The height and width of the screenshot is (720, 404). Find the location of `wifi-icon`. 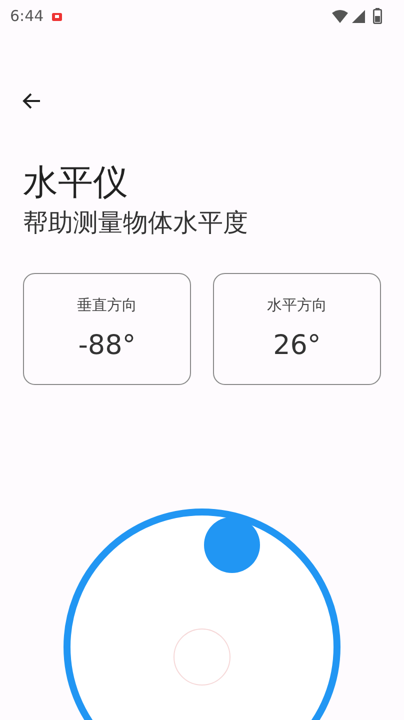

wifi-icon is located at coordinates (340, 16).